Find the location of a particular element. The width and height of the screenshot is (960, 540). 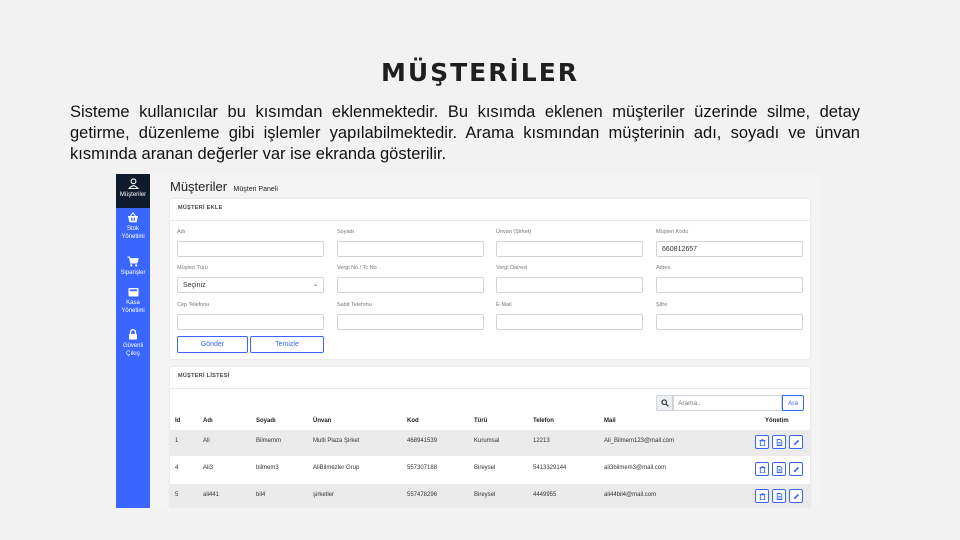

customer-code-input: 660812657 is located at coordinates (729, 249).